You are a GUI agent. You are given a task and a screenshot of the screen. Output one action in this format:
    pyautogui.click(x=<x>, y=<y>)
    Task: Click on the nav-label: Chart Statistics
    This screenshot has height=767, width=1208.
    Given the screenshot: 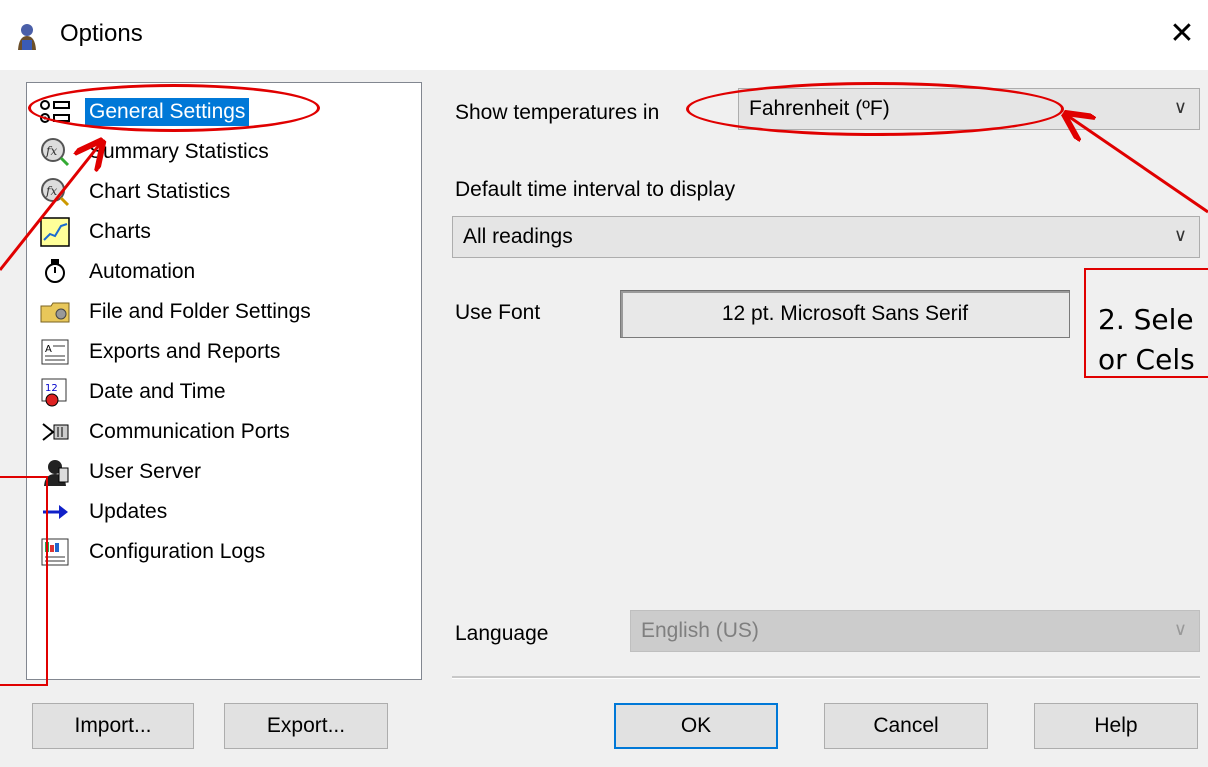 What is the action you would take?
    pyautogui.click(x=160, y=191)
    